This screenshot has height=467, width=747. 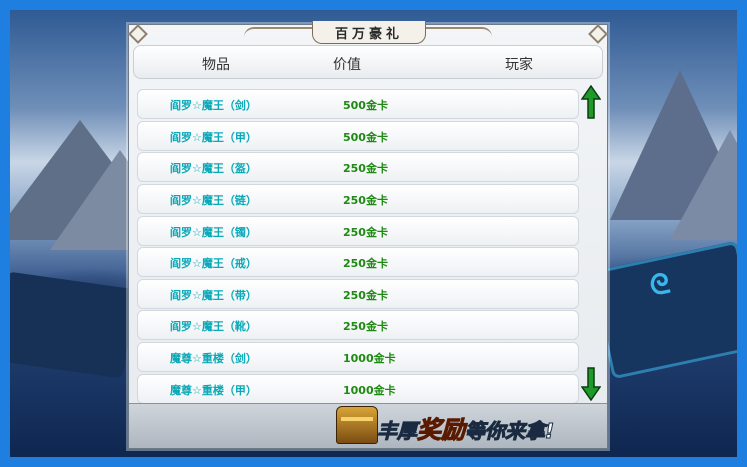 What do you see at coordinates (213, 326) in the screenshot?
I see `row-item: 阎罗☆魔王（靴）` at bounding box center [213, 326].